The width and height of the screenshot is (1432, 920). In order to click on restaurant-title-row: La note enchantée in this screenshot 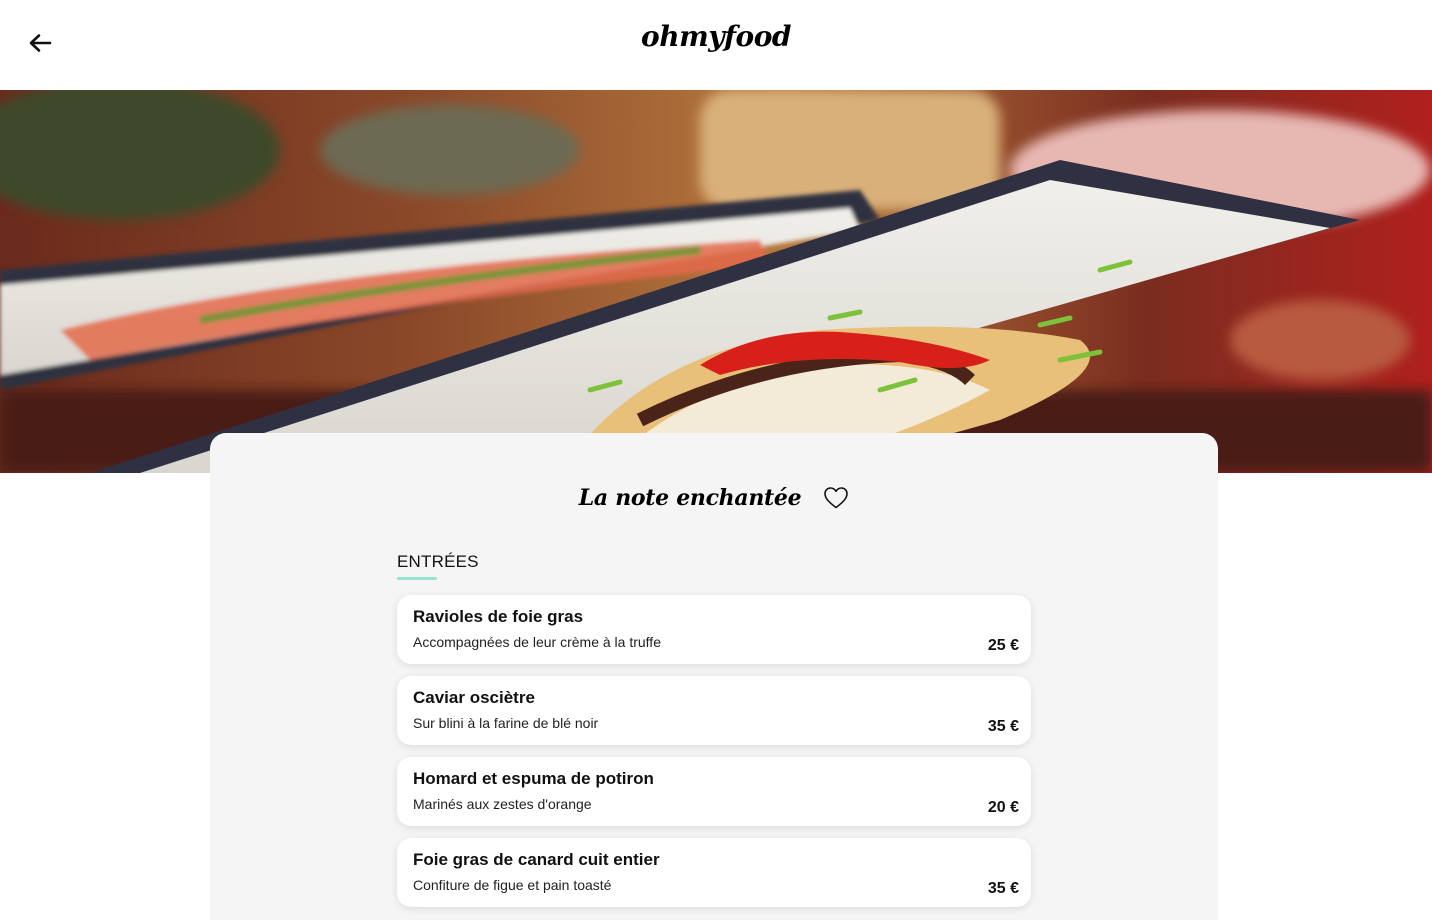, I will do `click(714, 498)`.